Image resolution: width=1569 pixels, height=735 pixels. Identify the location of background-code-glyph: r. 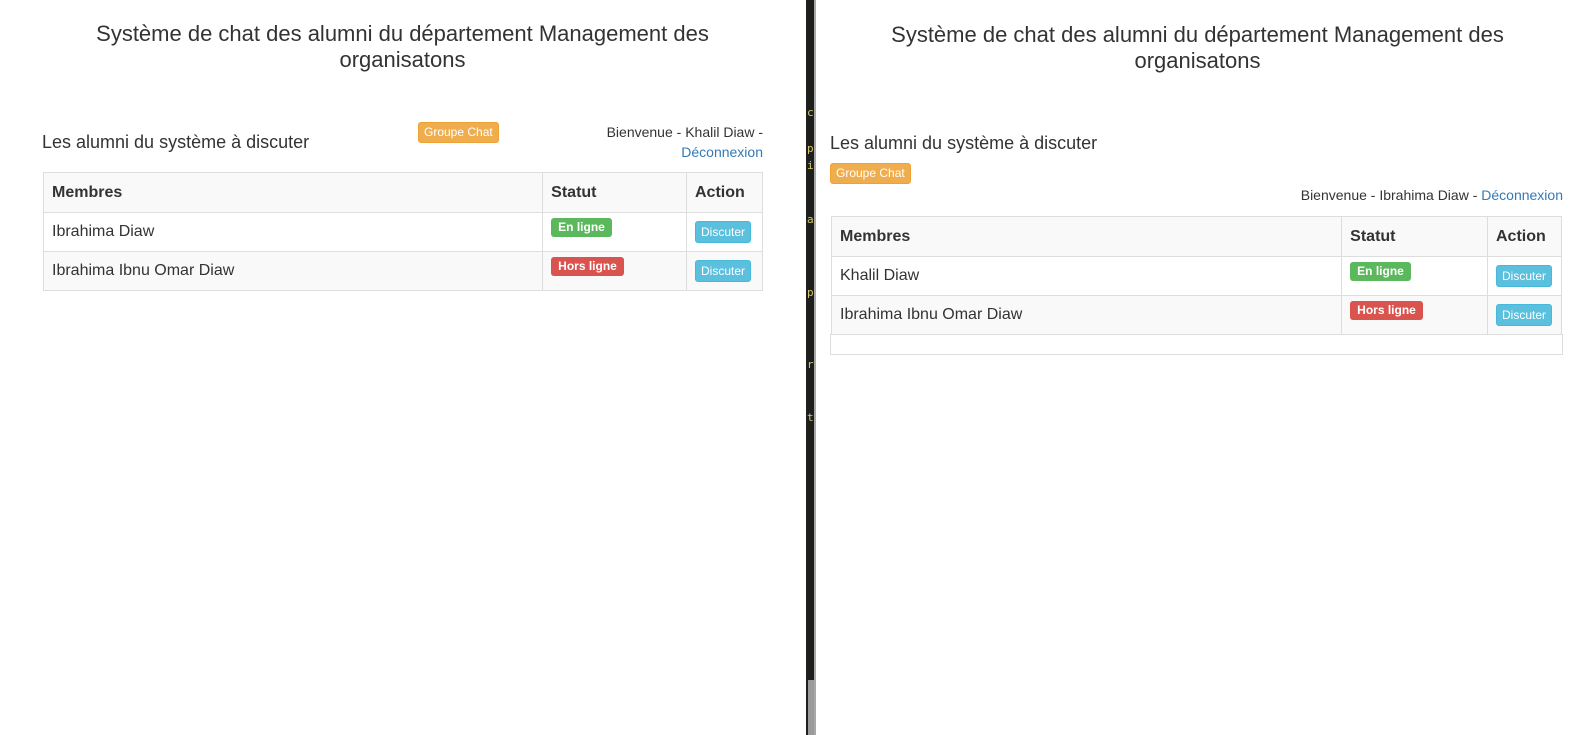
(810, 364).